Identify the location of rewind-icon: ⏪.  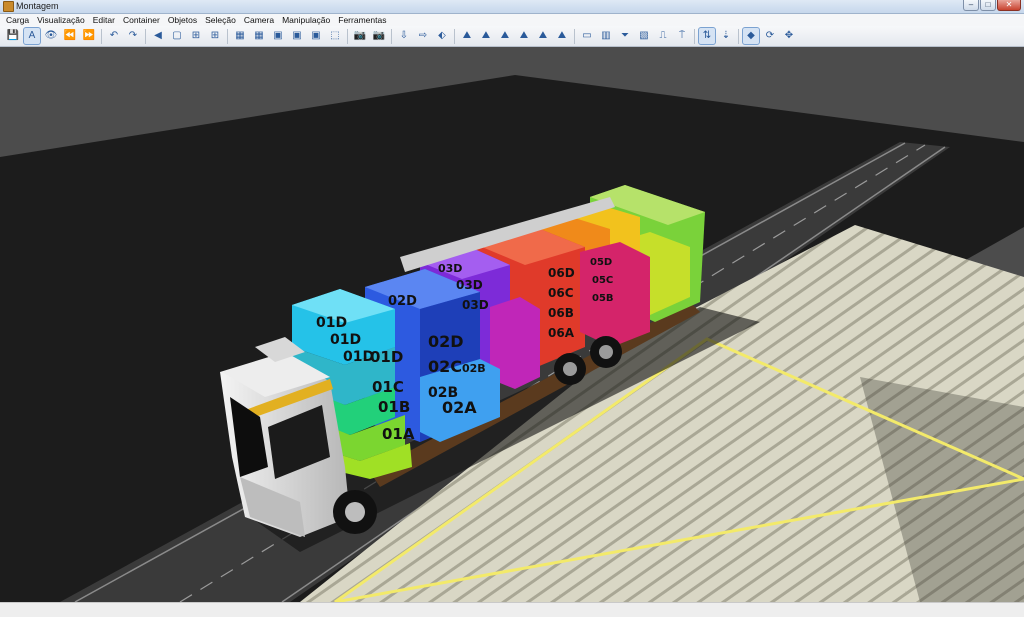
(70, 36).